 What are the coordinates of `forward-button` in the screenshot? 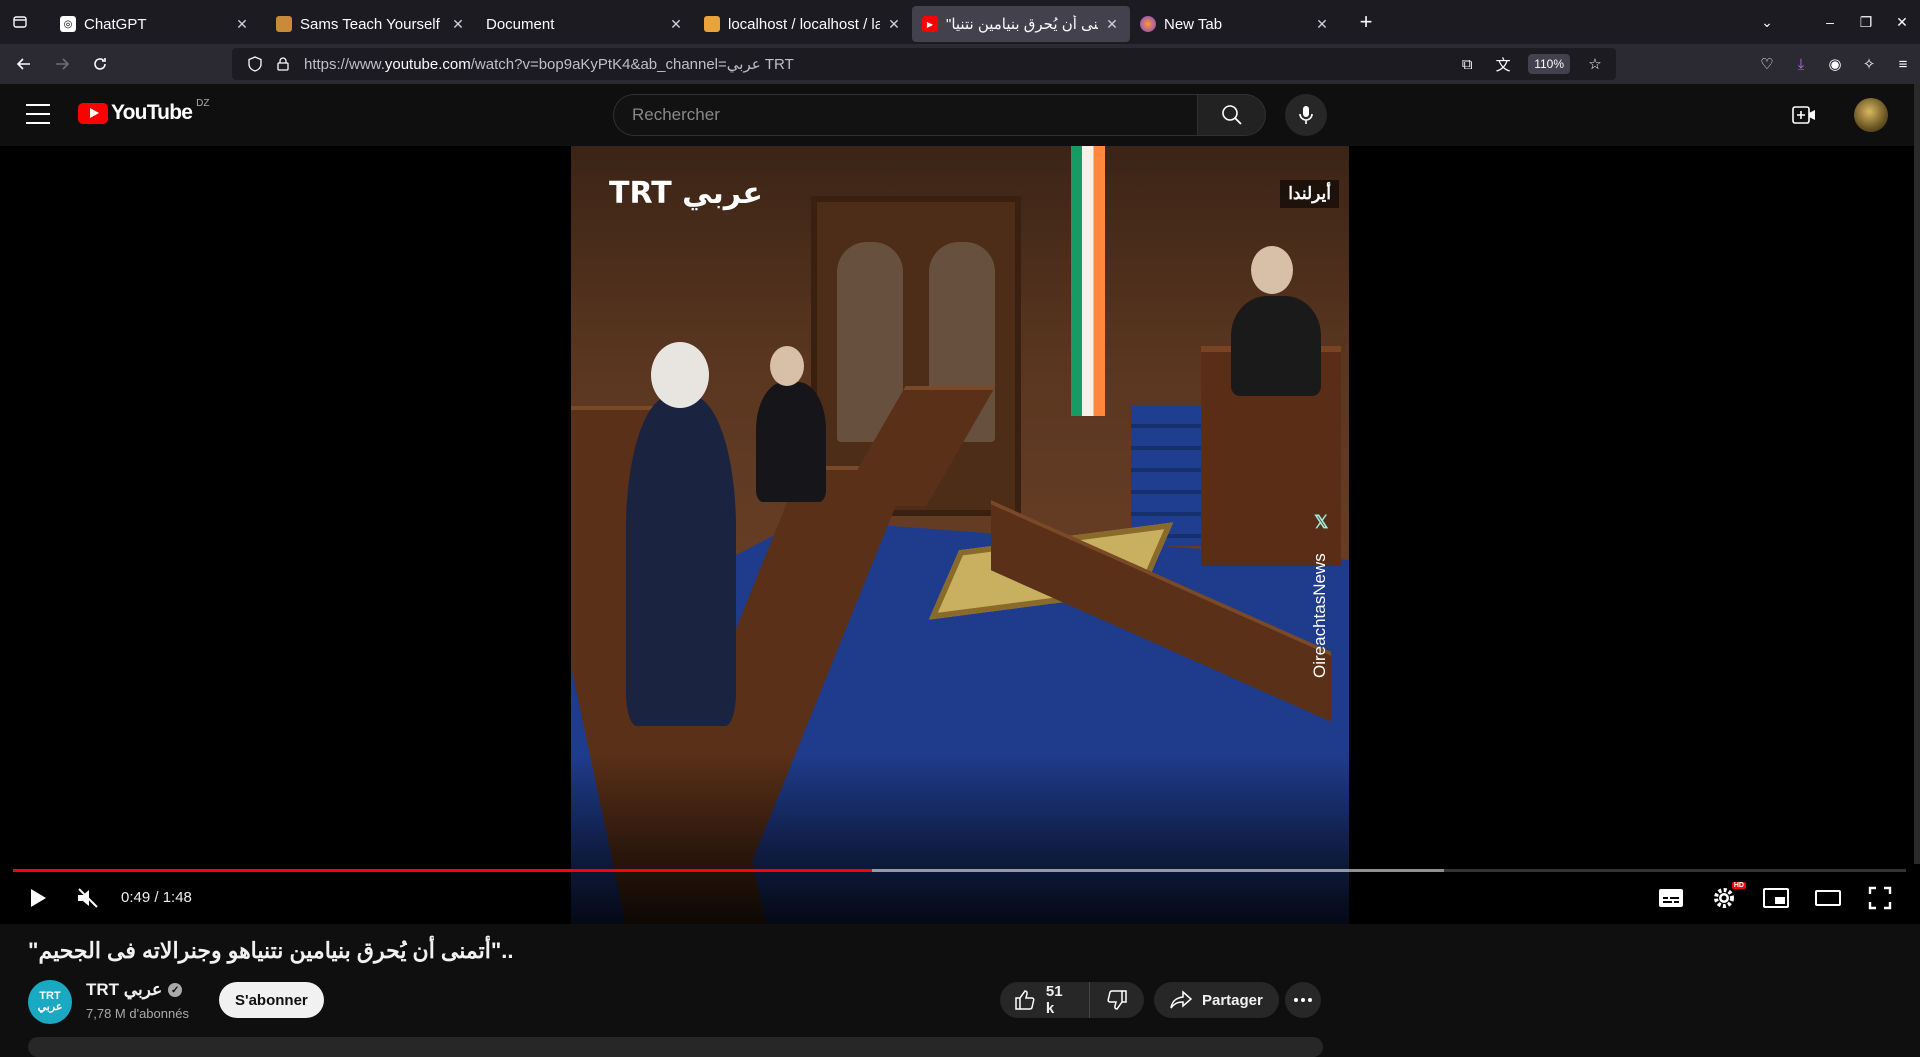 It's located at (62, 64).